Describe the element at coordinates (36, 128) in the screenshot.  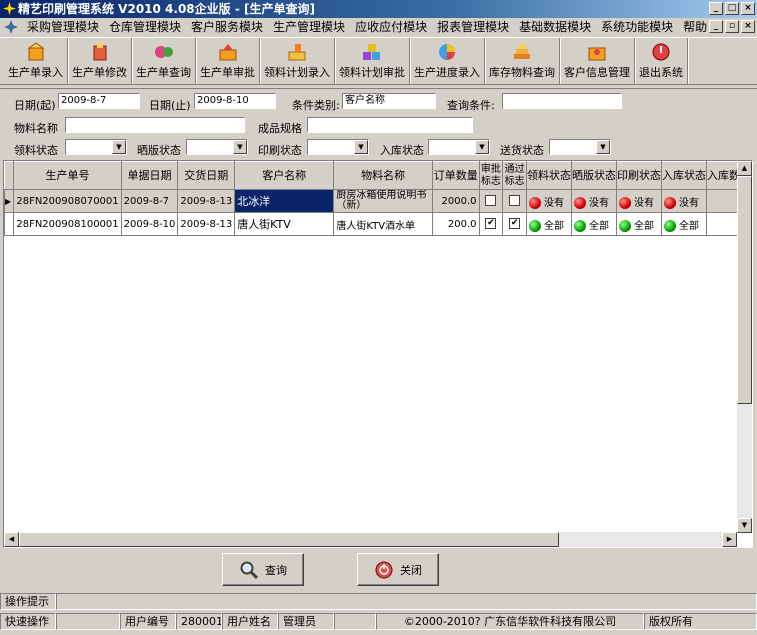
I see `material-label: 物料名称` at that location.